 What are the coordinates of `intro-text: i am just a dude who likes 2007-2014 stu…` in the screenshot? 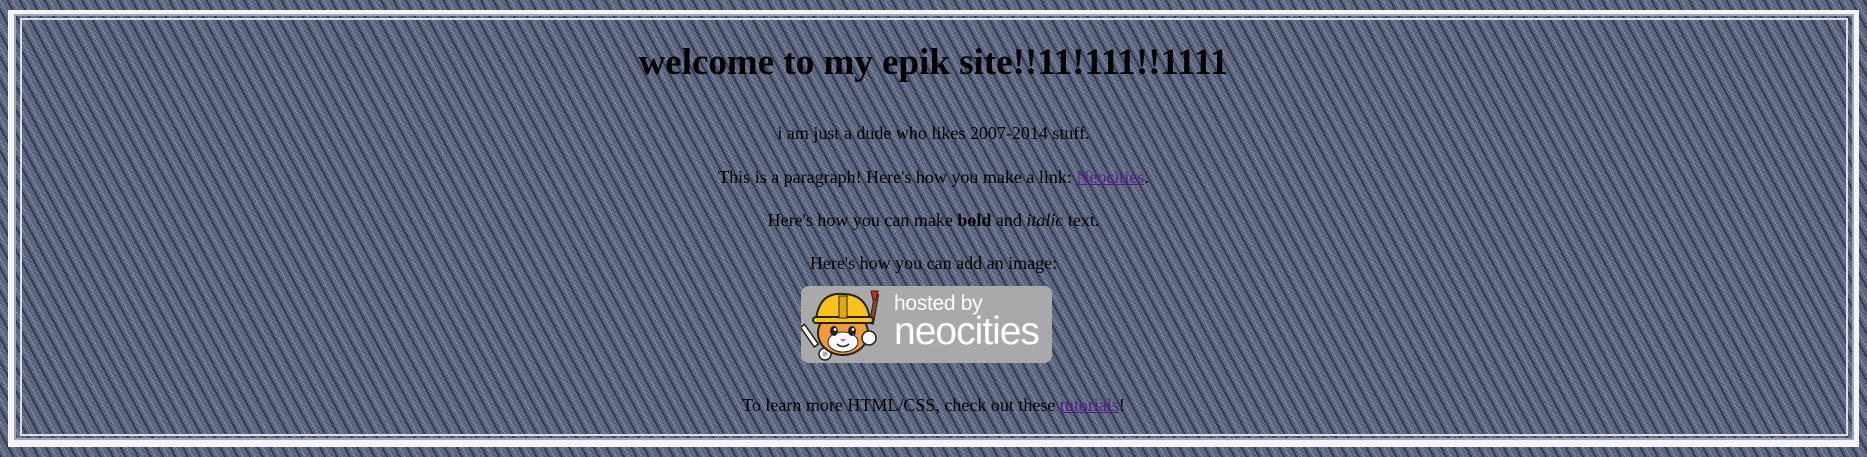 It's located at (933, 133).